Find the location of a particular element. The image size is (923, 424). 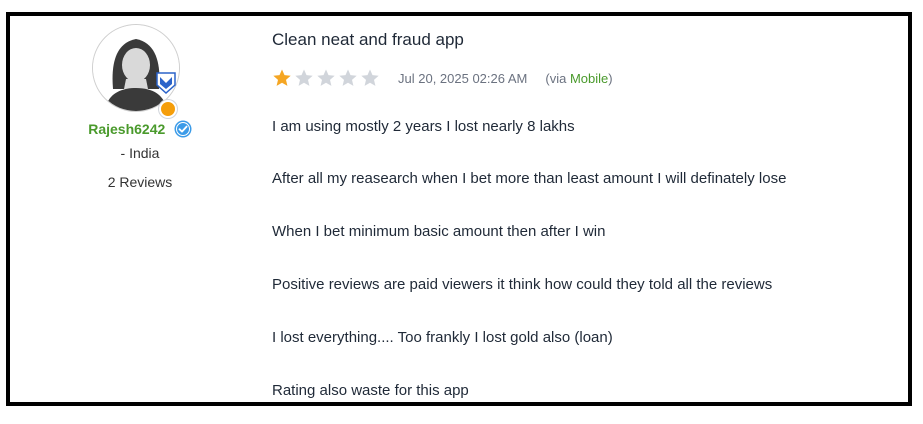

review-source: (via Mobile) is located at coordinates (578, 78).